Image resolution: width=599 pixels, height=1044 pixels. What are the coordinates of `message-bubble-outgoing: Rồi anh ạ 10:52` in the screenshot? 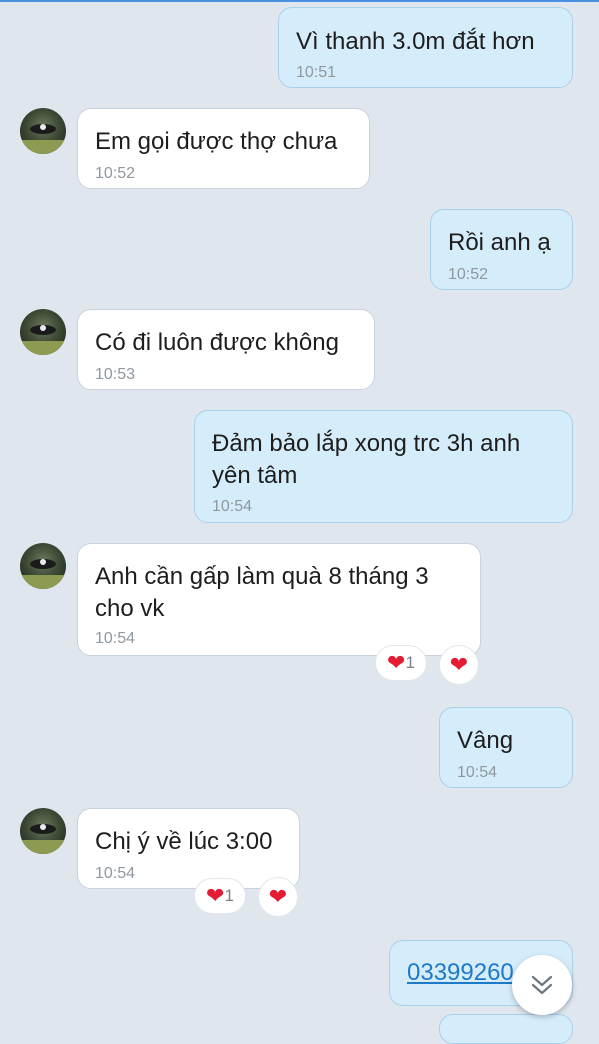 It's located at (501, 249).